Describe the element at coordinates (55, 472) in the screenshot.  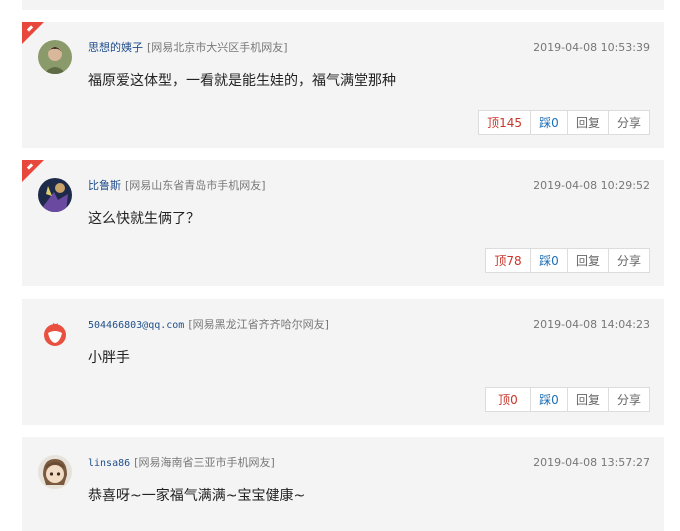
I see `anime-girl-avatar` at that location.